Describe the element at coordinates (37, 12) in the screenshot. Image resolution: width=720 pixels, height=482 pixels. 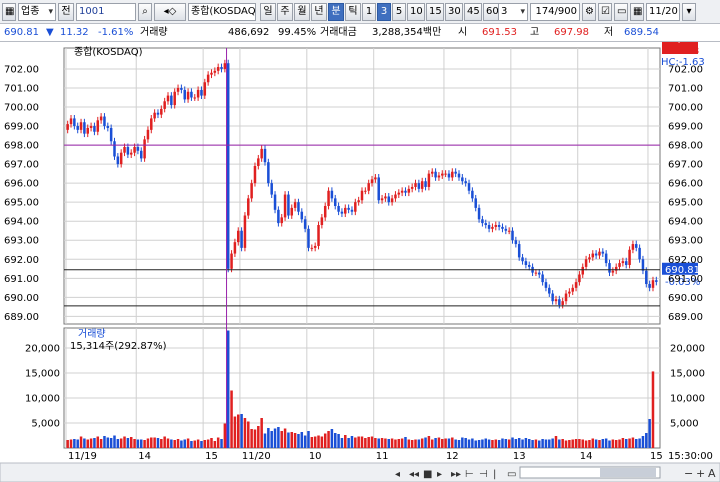
I see `category-select: 업종` at that location.